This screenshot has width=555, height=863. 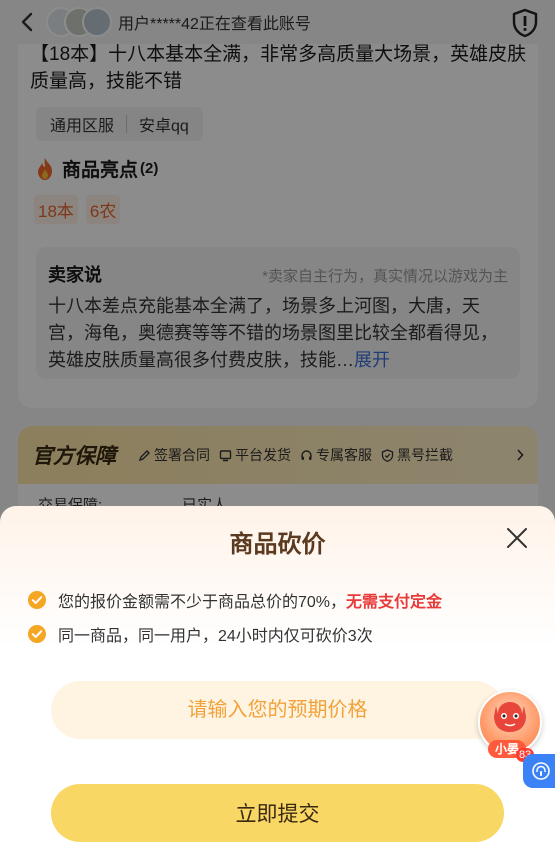 What do you see at coordinates (277, 544) in the screenshot?
I see `sheet-title: 商品砍价` at bounding box center [277, 544].